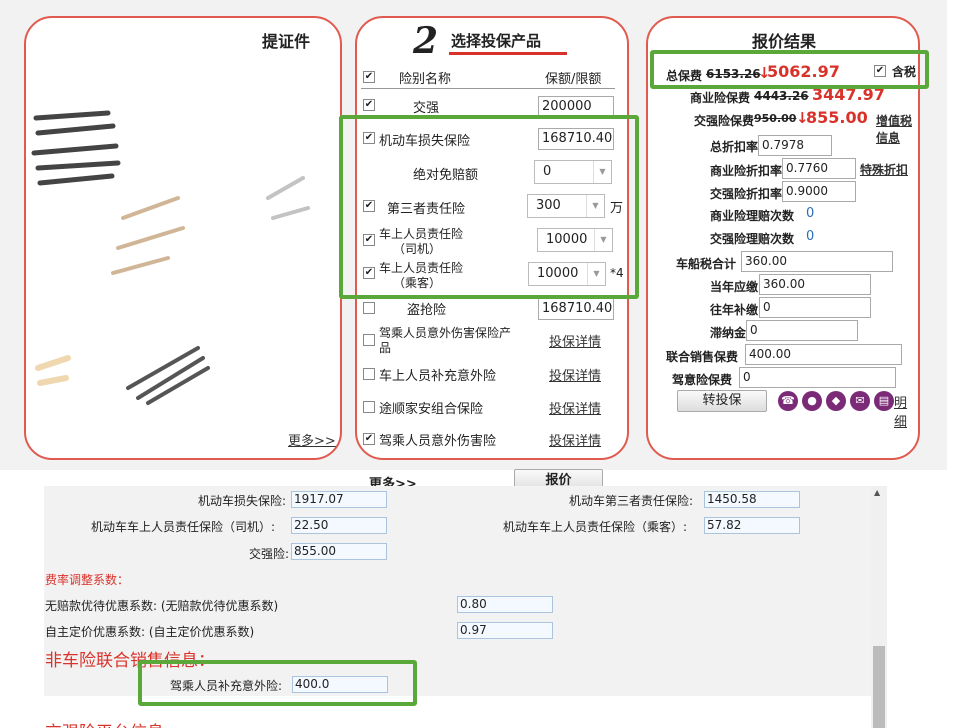 This screenshot has width=980, height=728. I want to click on detail-value-third-party: 1450.58, so click(752, 499).